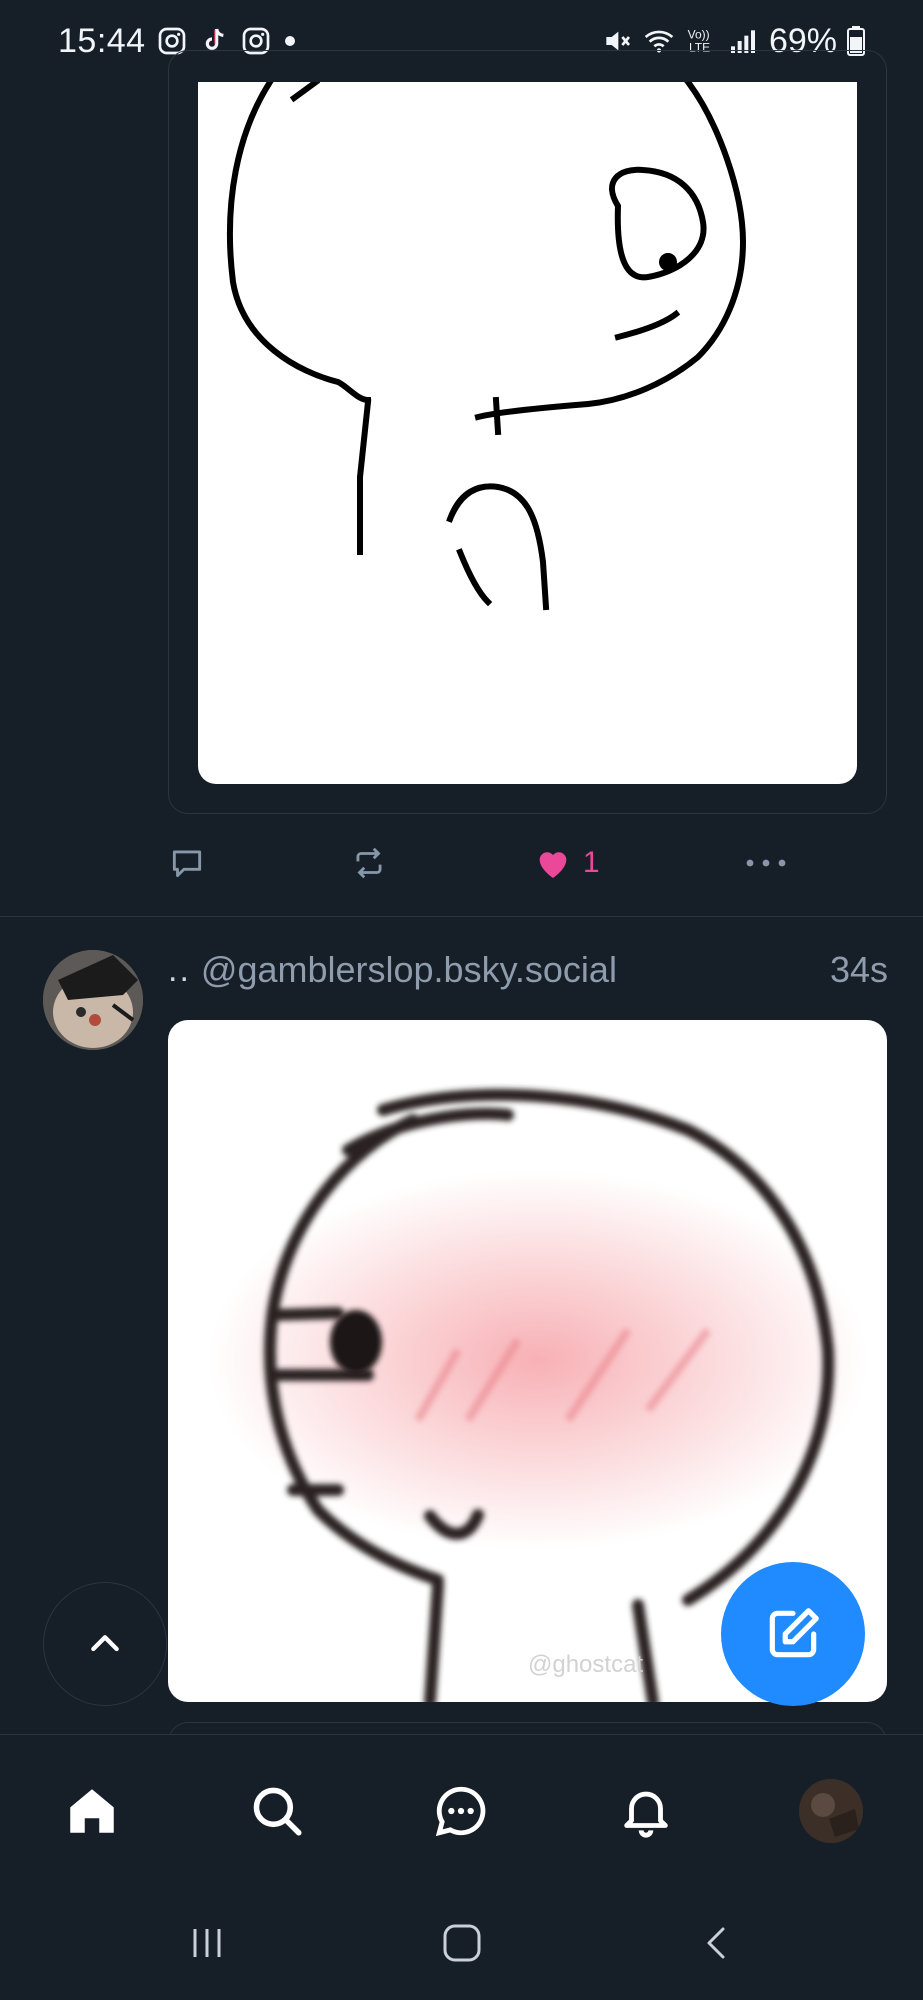  What do you see at coordinates (179, 969) in the screenshot?
I see `author-display-name: ..` at bounding box center [179, 969].